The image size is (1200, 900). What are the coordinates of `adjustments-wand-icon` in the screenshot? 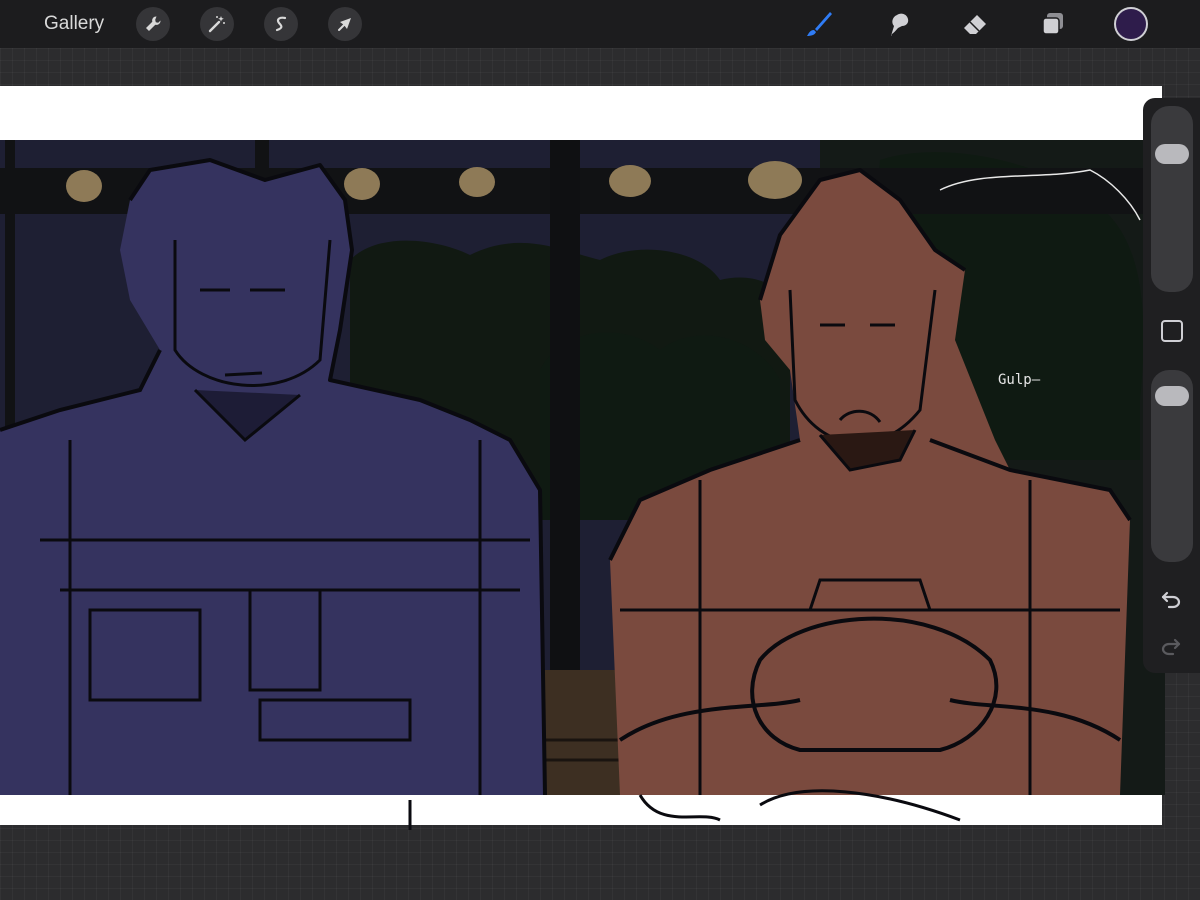 It's located at (217, 24).